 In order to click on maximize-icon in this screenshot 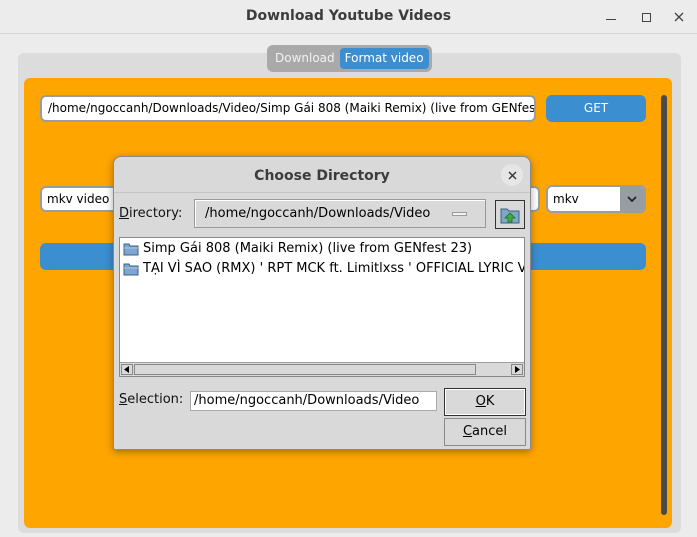, I will do `click(646, 17)`.